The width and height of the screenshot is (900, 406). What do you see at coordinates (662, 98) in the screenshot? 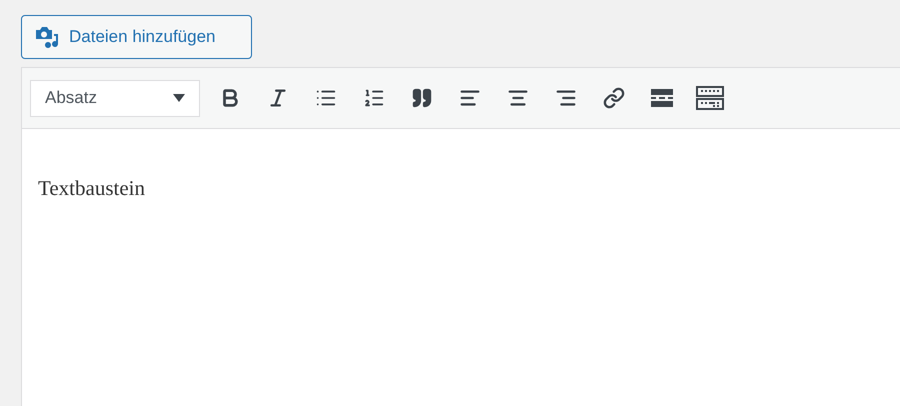
I see `read-more-icon` at bounding box center [662, 98].